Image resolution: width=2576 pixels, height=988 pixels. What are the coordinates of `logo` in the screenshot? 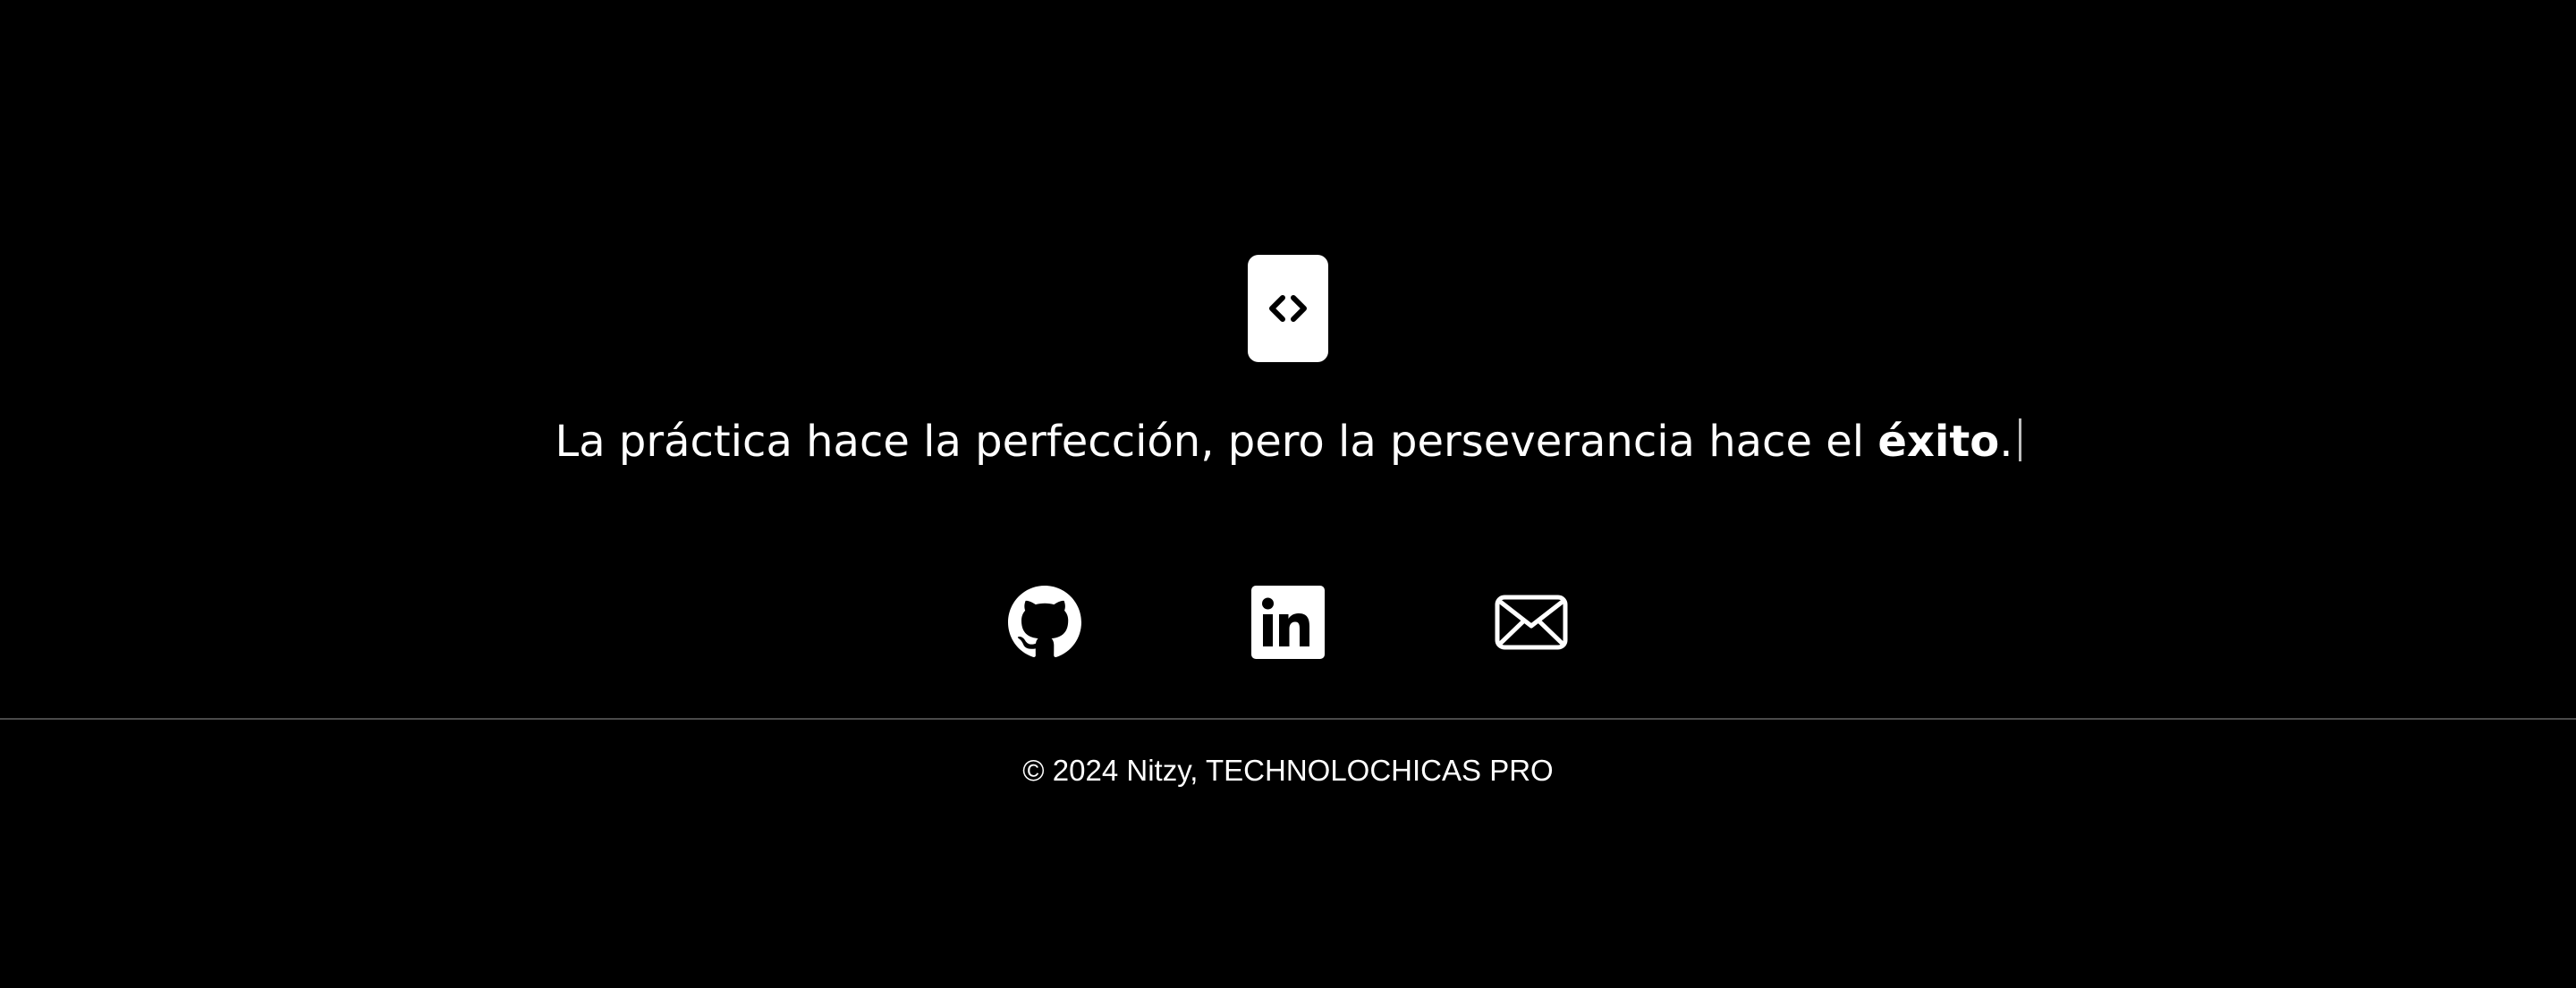 It's located at (1288, 309).